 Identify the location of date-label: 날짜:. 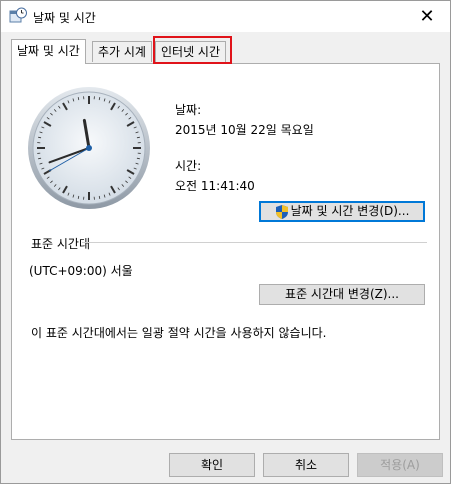
(188, 110).